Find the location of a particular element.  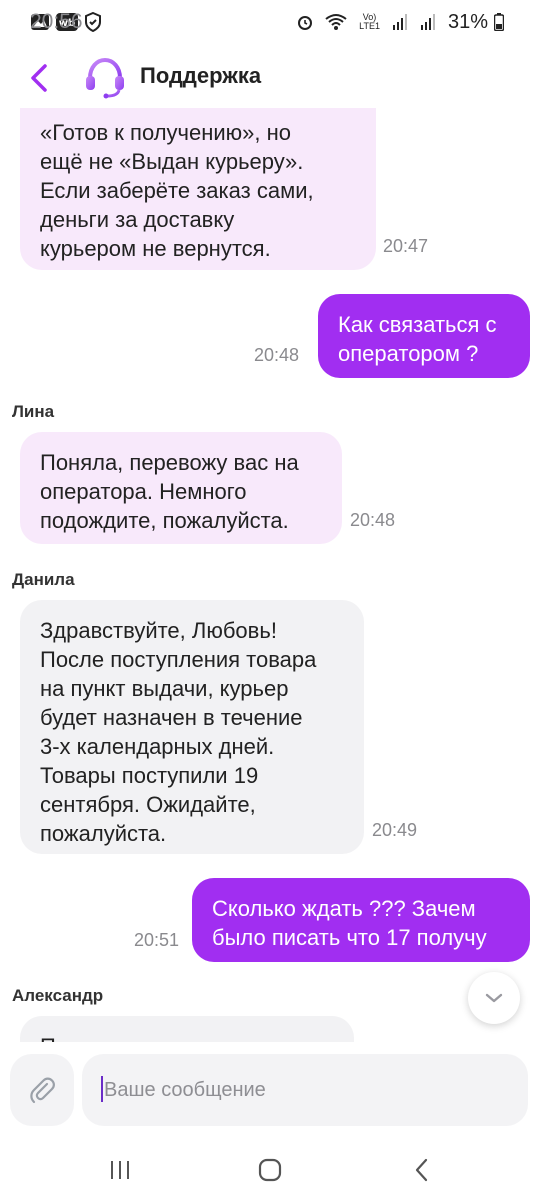

message-line: «Готов к получению», но is located at coordinates (166, 132).